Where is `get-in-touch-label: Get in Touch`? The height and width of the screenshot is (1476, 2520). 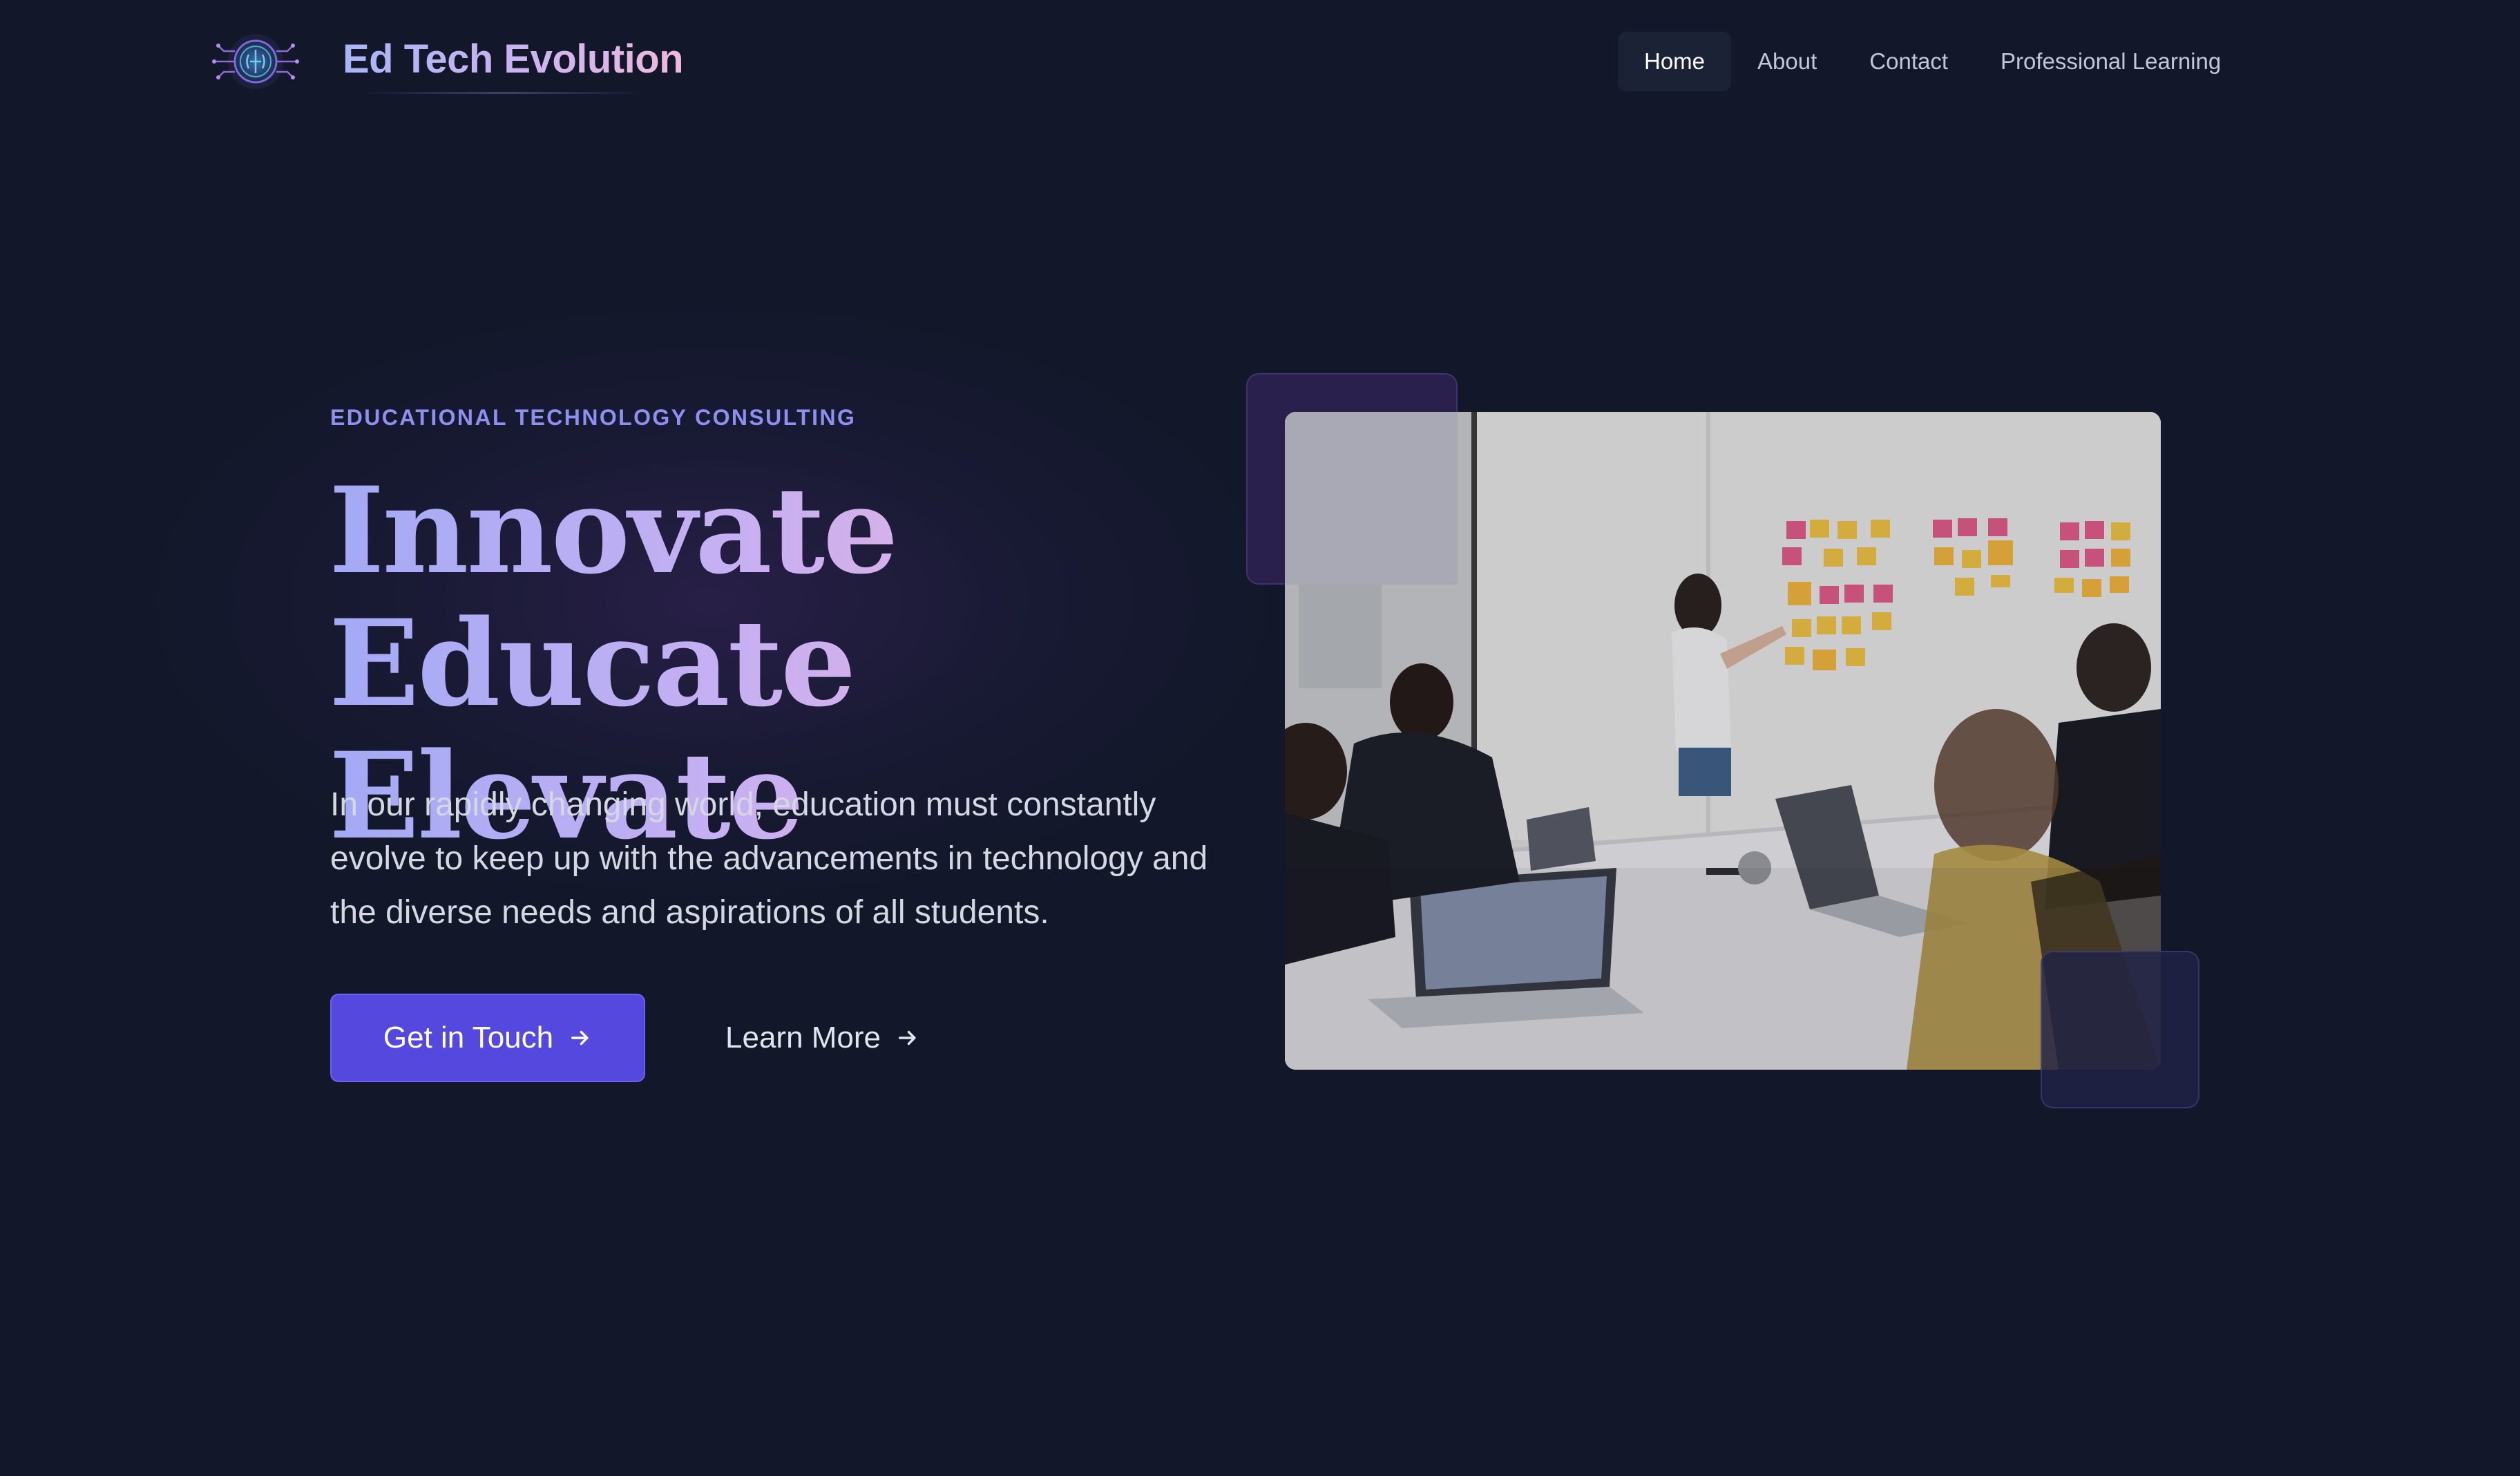 get-in-touch-label: Get in Touch is located at coordinates (468, 1037).